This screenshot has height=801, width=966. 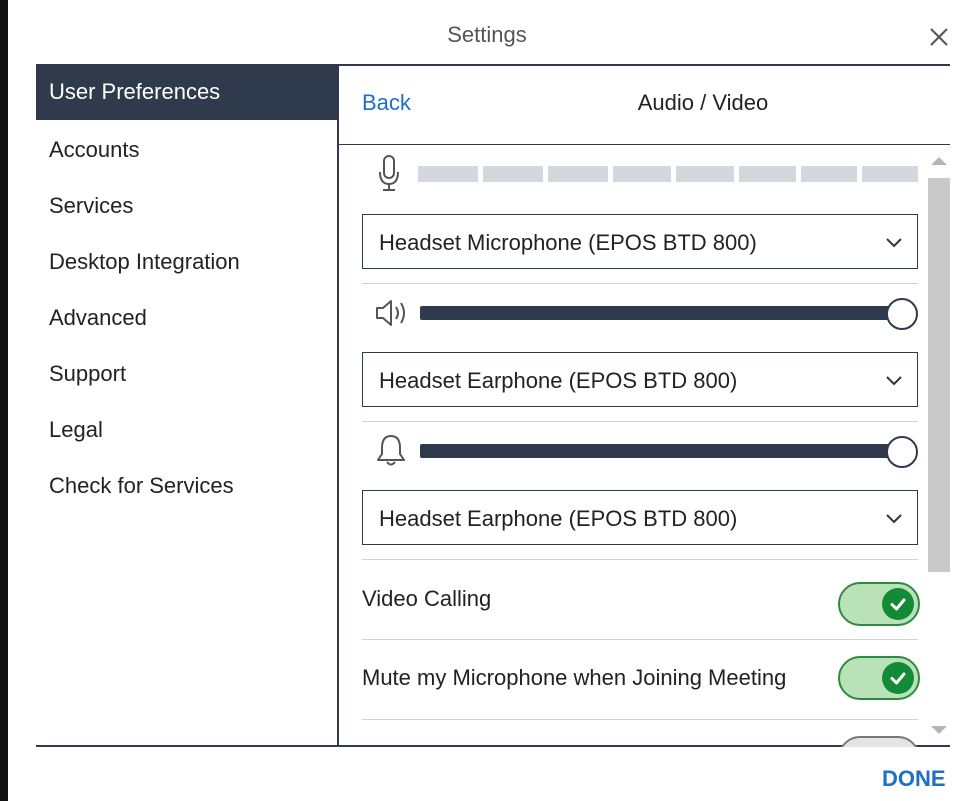 I want to click on microphone-device-select: Headset Microphone (EPOS BTD 800), so click(x=640, y=241).